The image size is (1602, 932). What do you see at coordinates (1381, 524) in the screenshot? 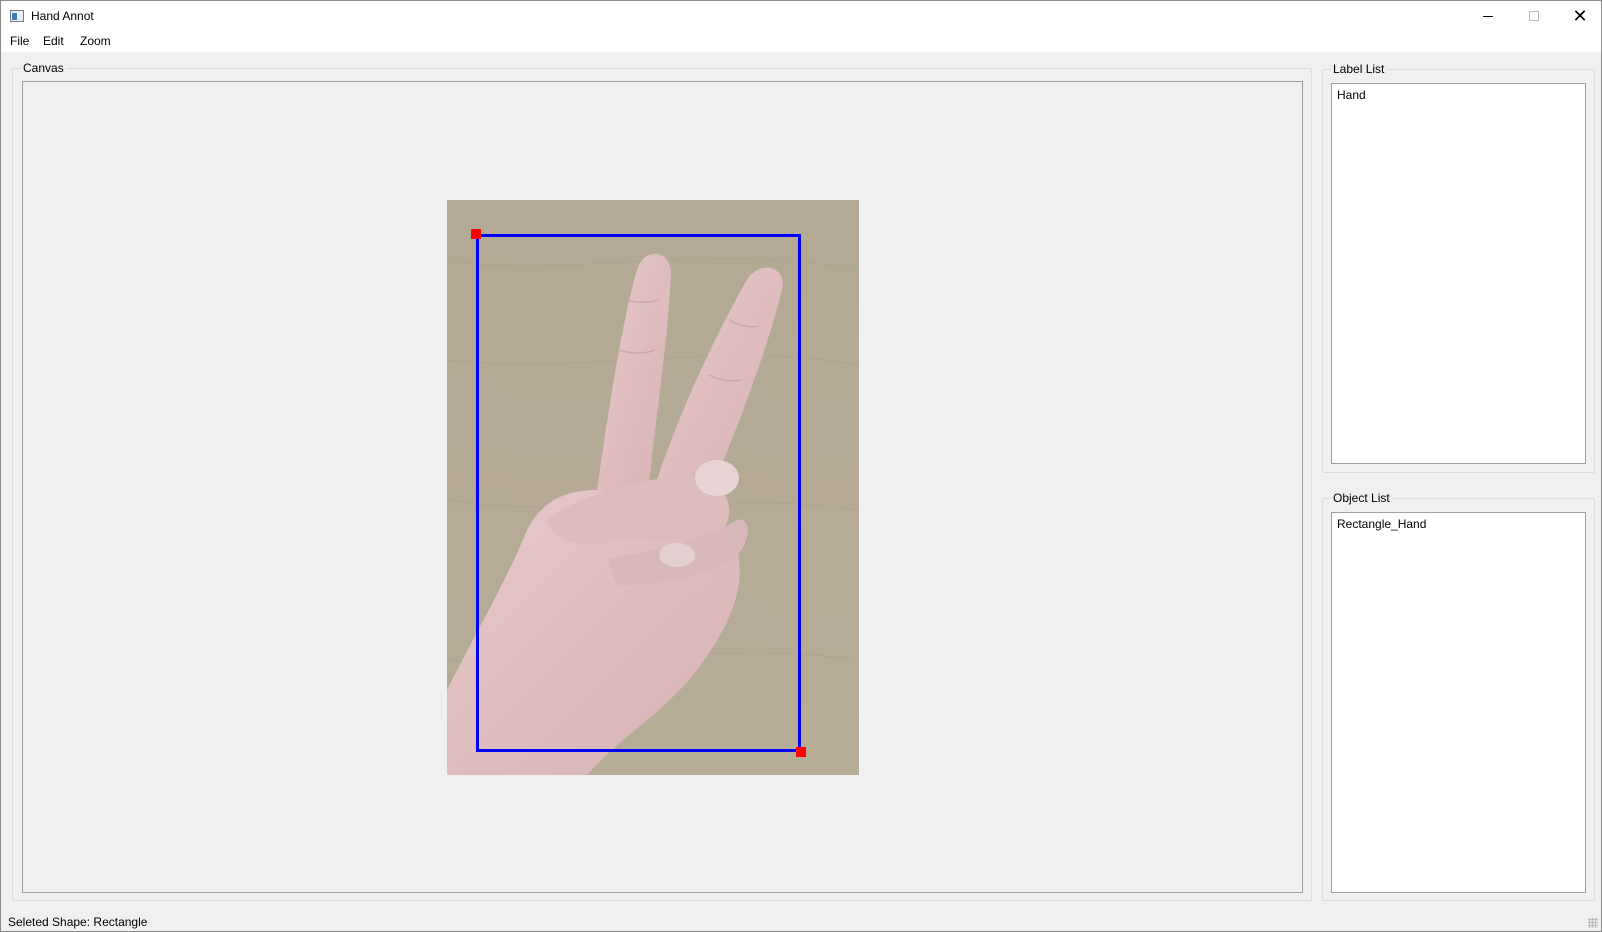
I see `object-list-item: Rectangle_Hand` at bounding box center [1381, 524].